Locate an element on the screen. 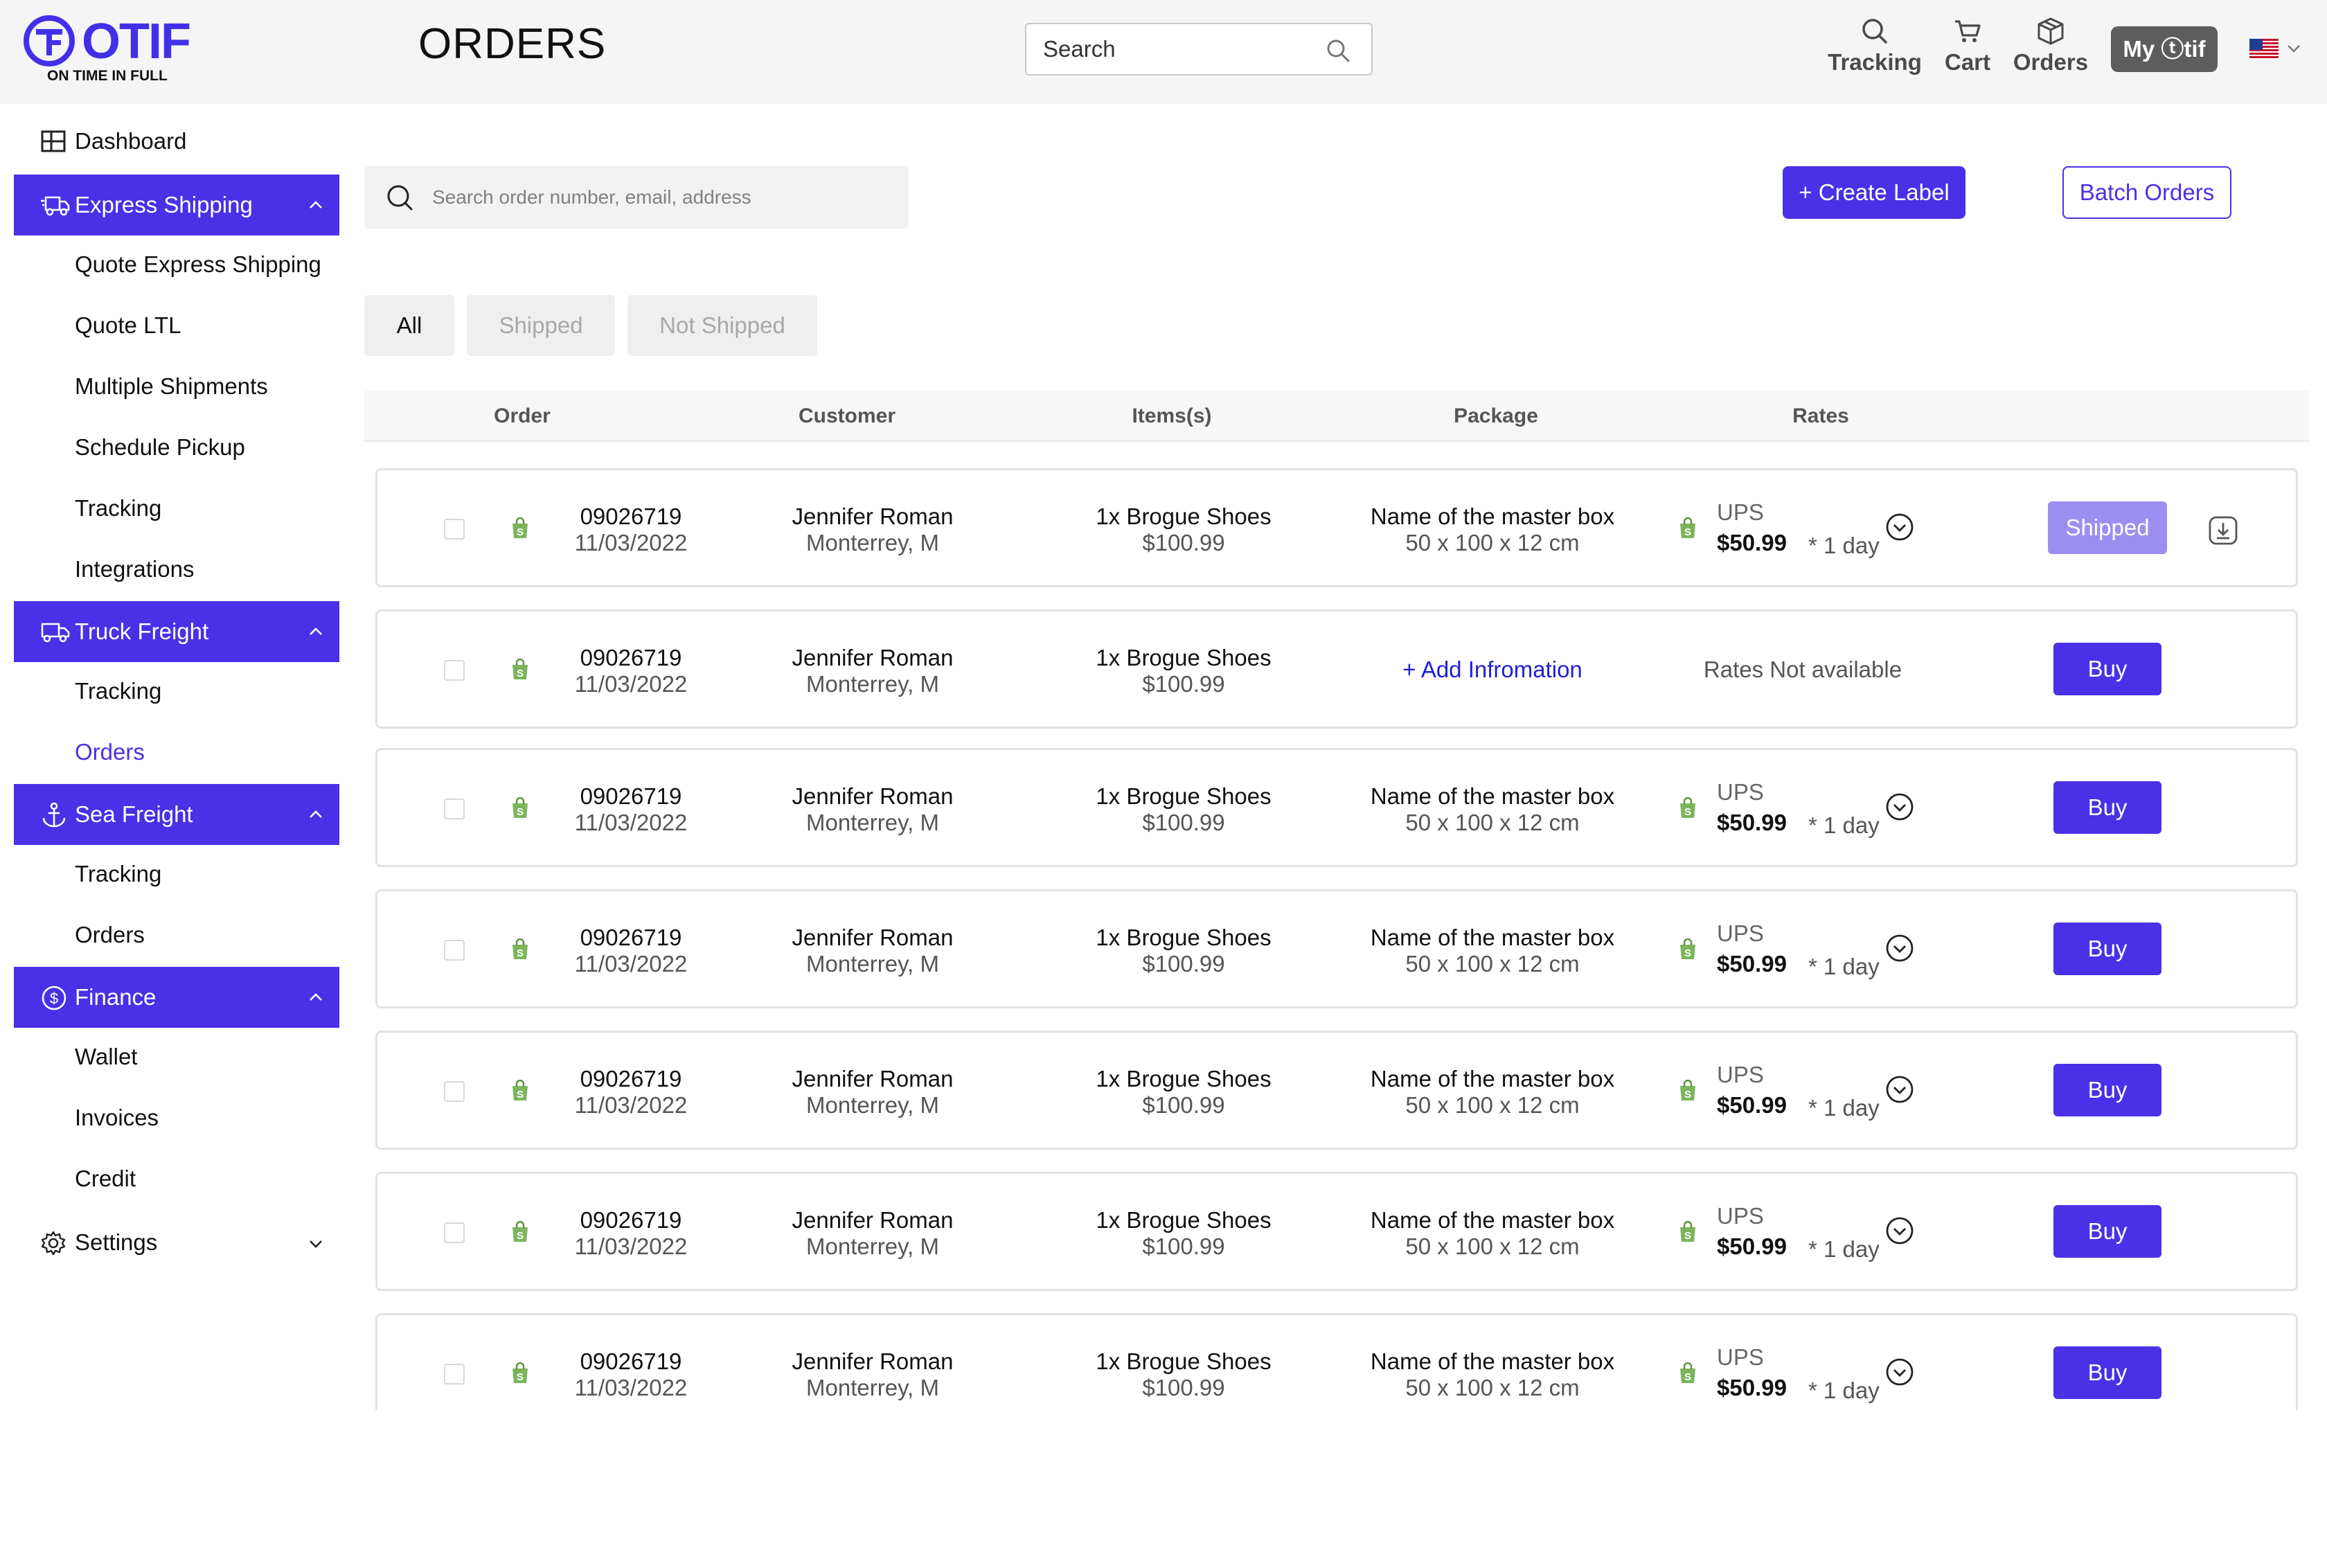  items-cell: 1x Brogue Shoes $100.99 is located at coordinates (1183, 951).